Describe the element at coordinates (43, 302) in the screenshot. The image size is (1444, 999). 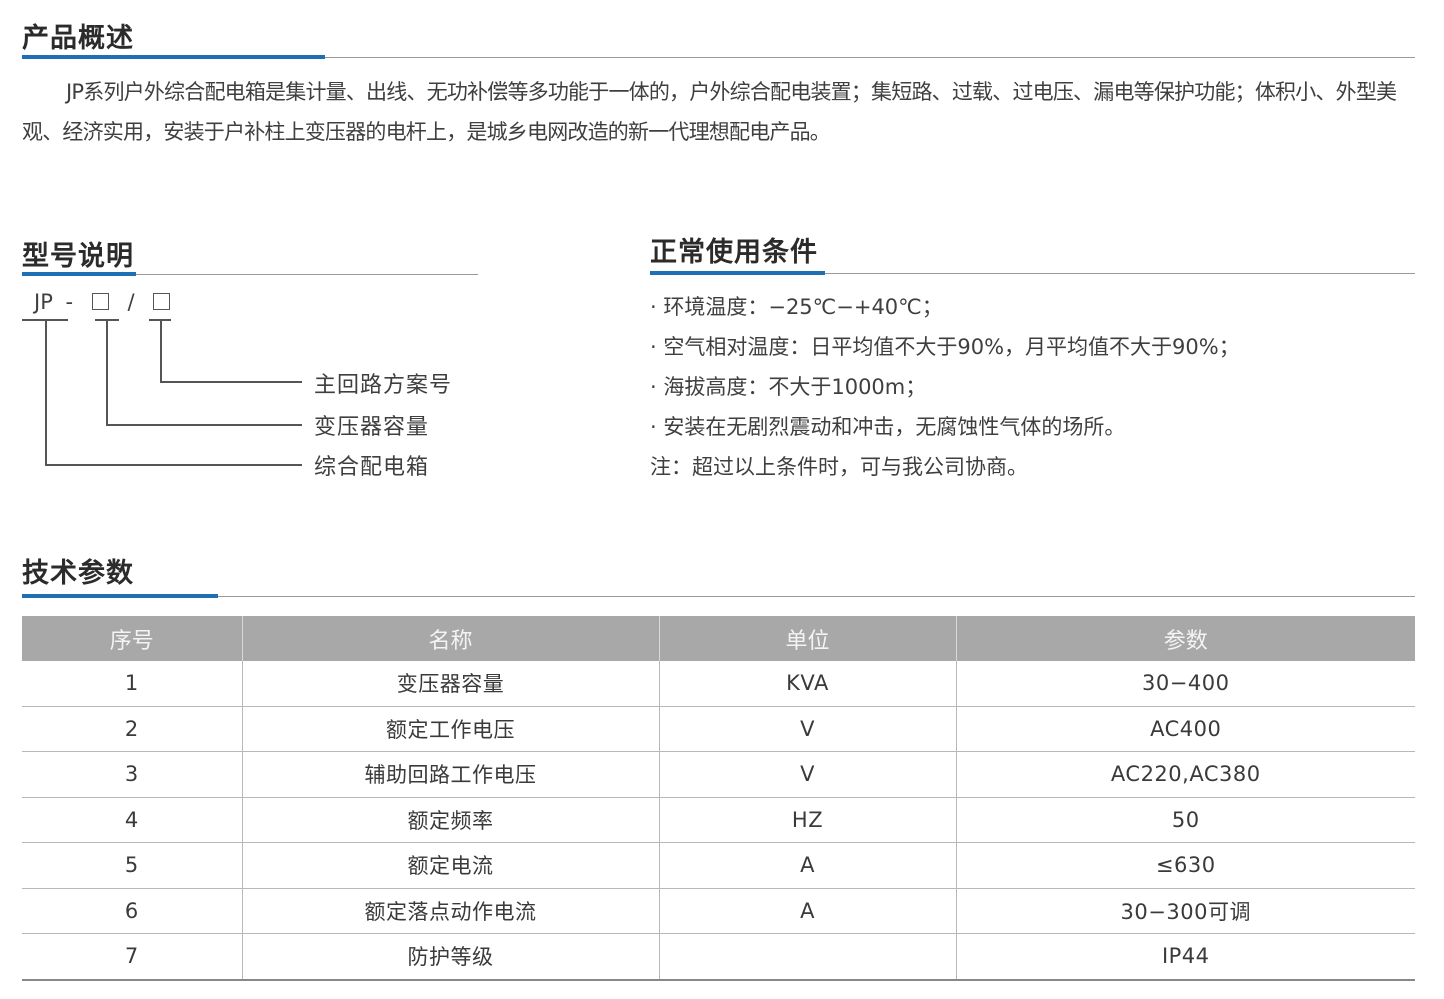
I see `model-prefix: JP` at that location.